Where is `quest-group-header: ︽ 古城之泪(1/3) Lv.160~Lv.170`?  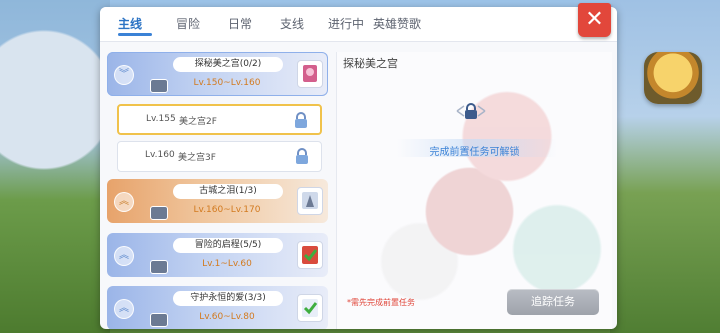
quest-group-header: ︽ 古城之泪(1/3) Lv.160~Lv.170 is located at coordinates (217, 201).